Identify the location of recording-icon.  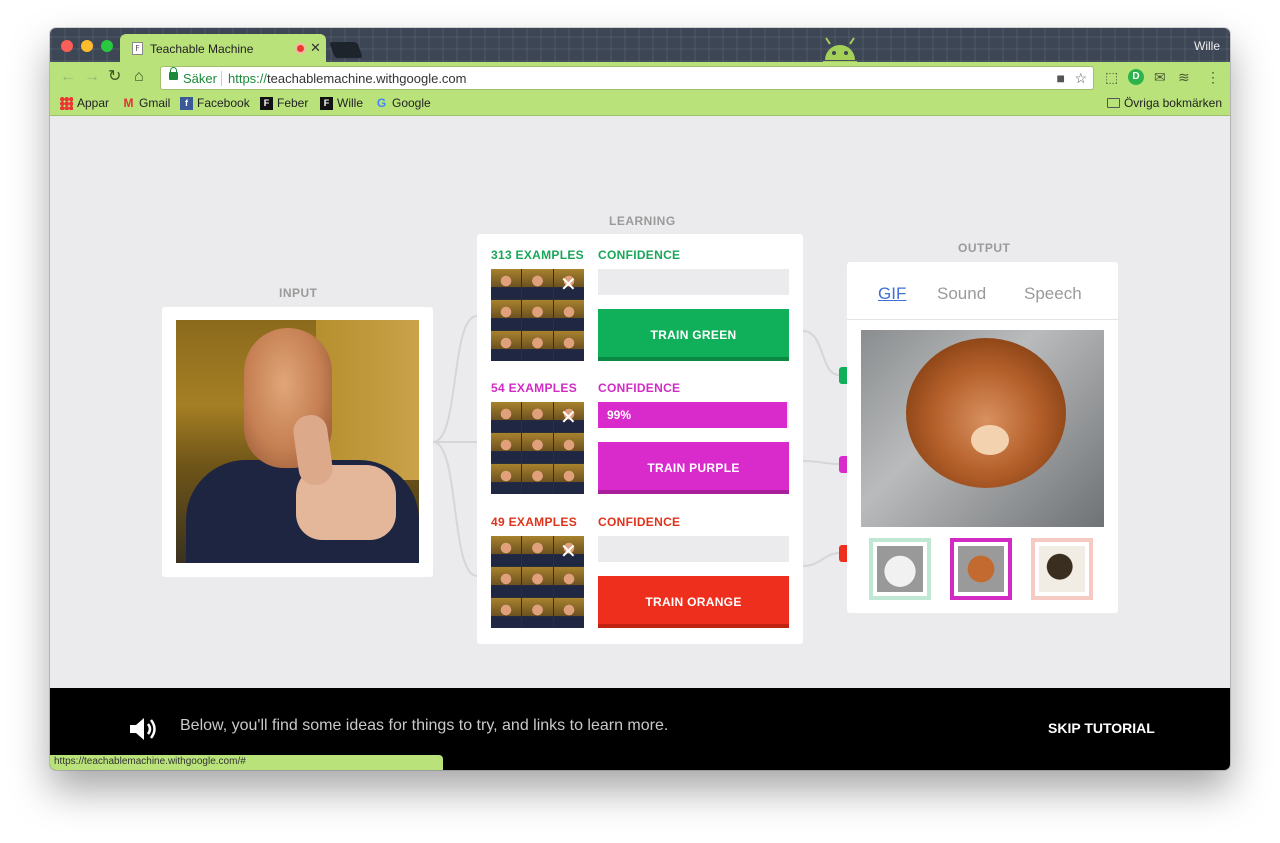
(300, 48).